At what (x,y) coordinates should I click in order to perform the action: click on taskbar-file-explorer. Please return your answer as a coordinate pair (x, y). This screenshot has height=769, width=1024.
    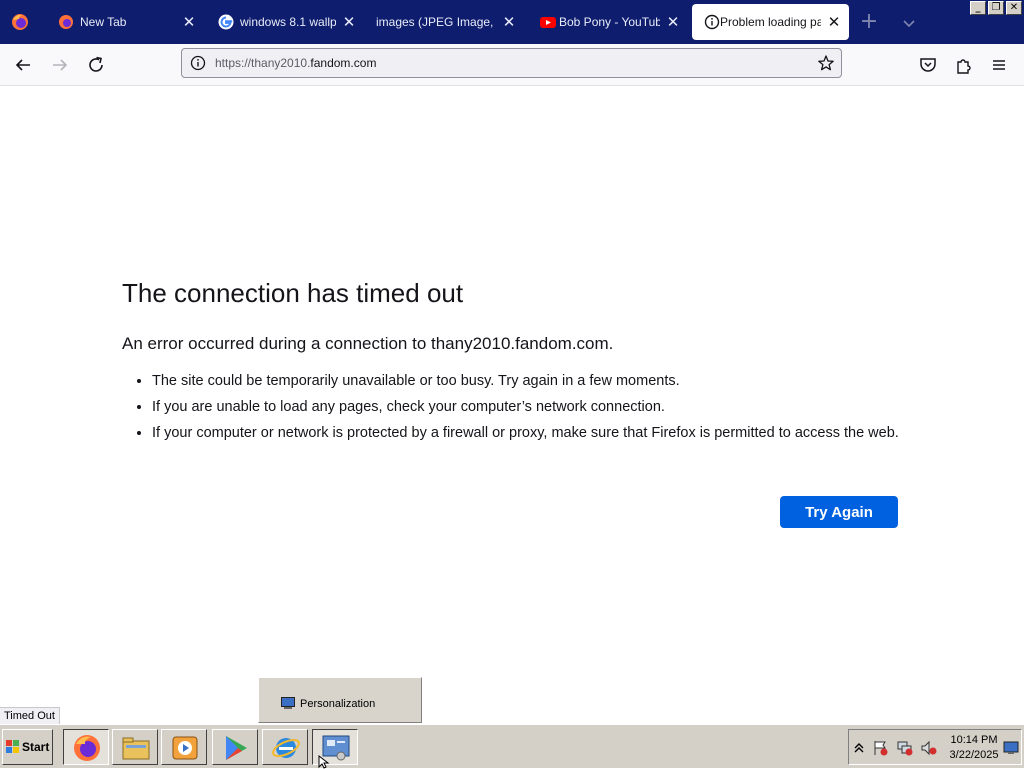
    Looking at the image, I should click on (135, 747).